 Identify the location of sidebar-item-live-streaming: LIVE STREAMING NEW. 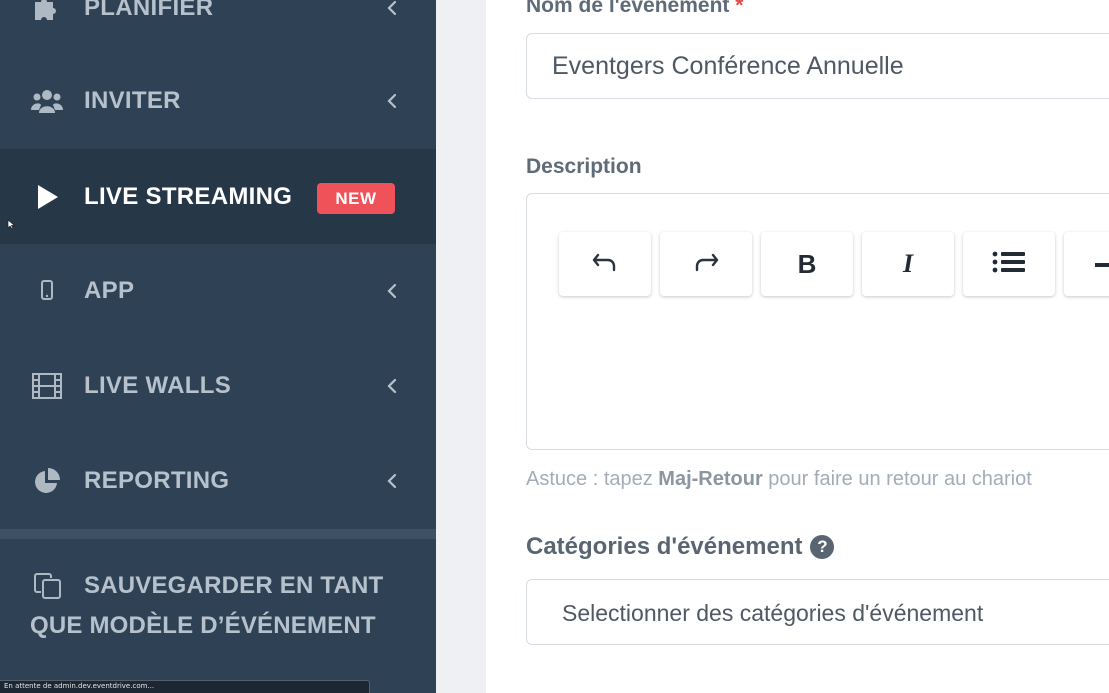
(218, 196).